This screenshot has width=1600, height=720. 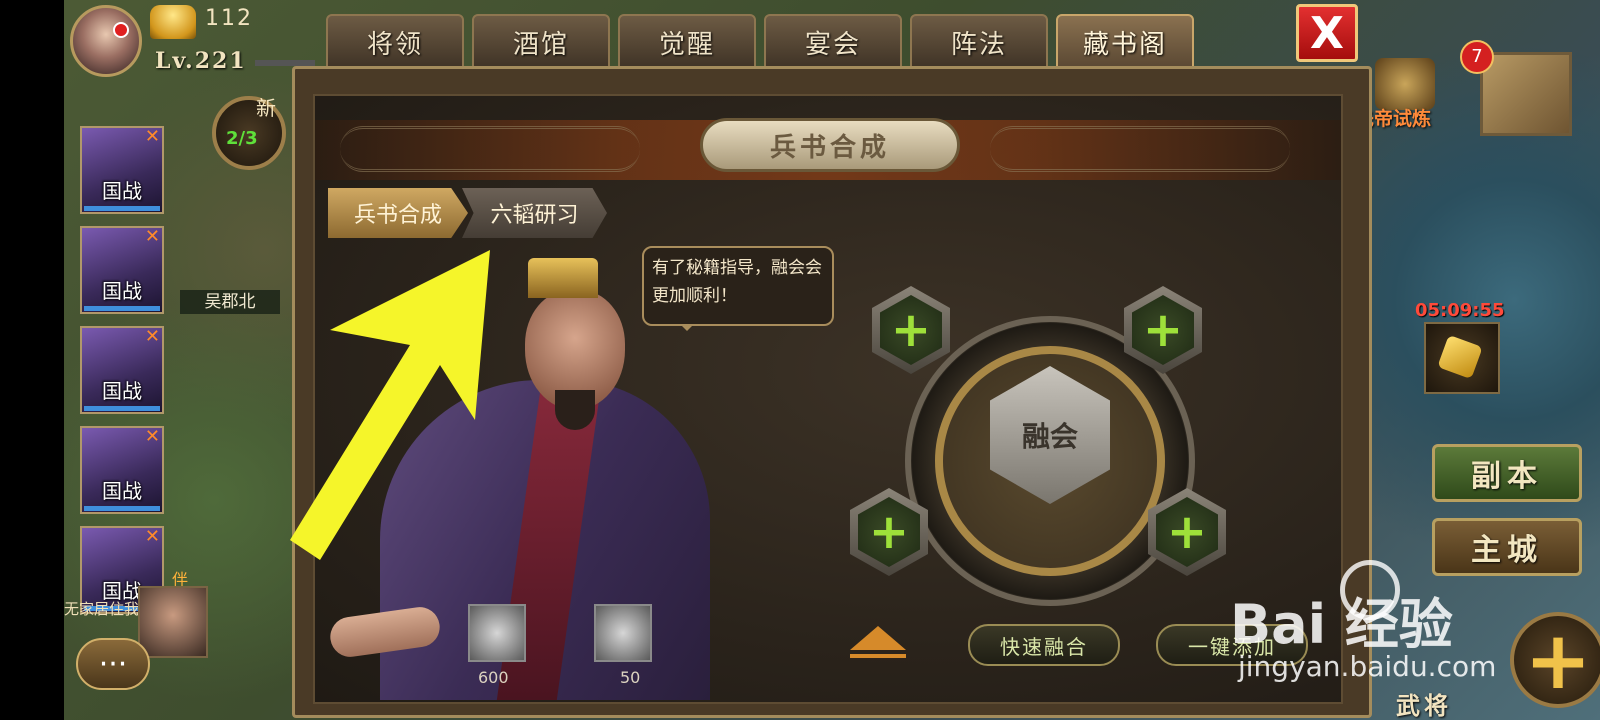 I want to click on tab-generals: 将领, so click(x=395, y=42).